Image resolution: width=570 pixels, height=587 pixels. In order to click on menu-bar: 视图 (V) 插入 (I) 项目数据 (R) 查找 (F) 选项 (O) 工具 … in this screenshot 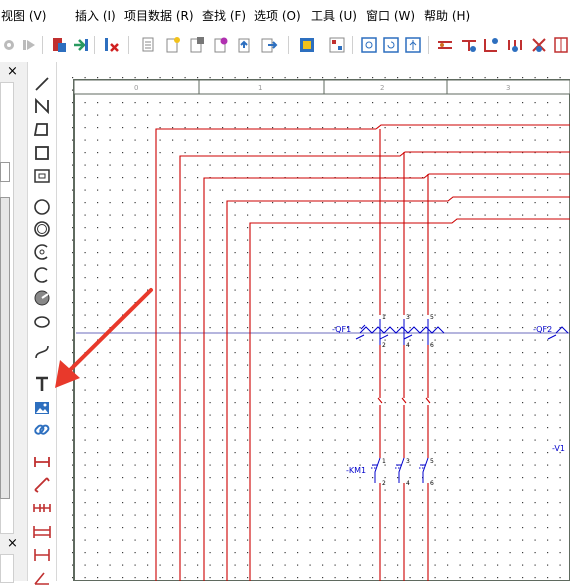, I will do `click(285, 15)`.